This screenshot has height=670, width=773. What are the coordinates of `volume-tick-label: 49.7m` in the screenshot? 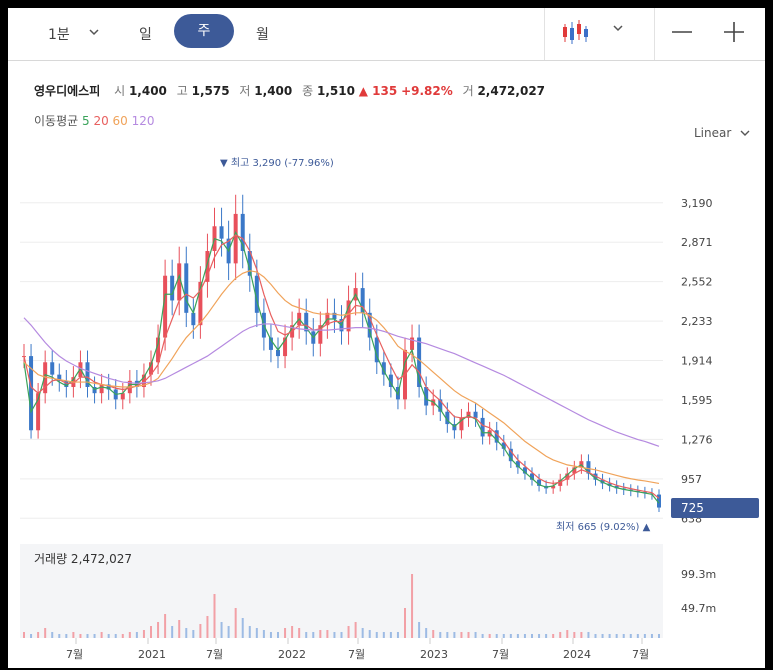 It's located at (698, 608).